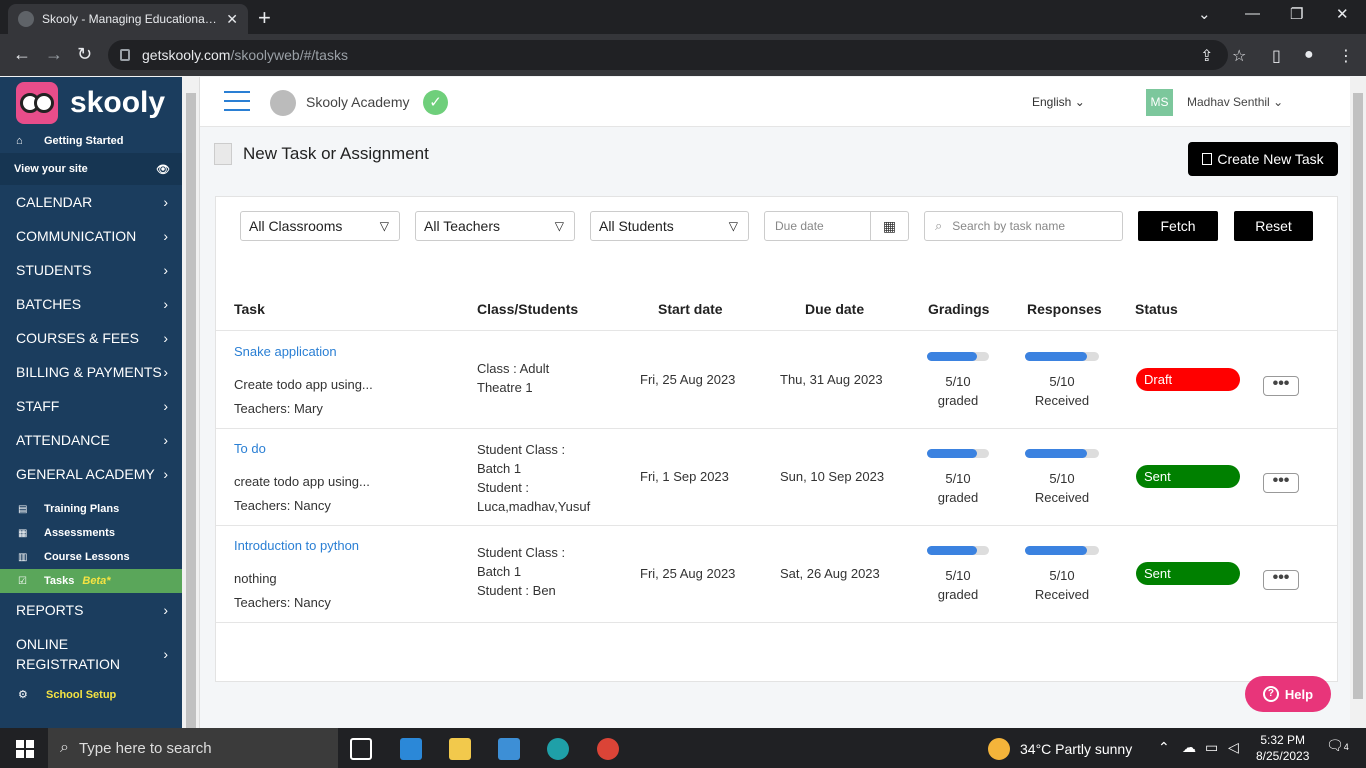  What do you see at coordinates (1060, 749) in the screenshot?
I see `weather-widget: 34°C Partly sunny` at bounding box center [1060, 749].